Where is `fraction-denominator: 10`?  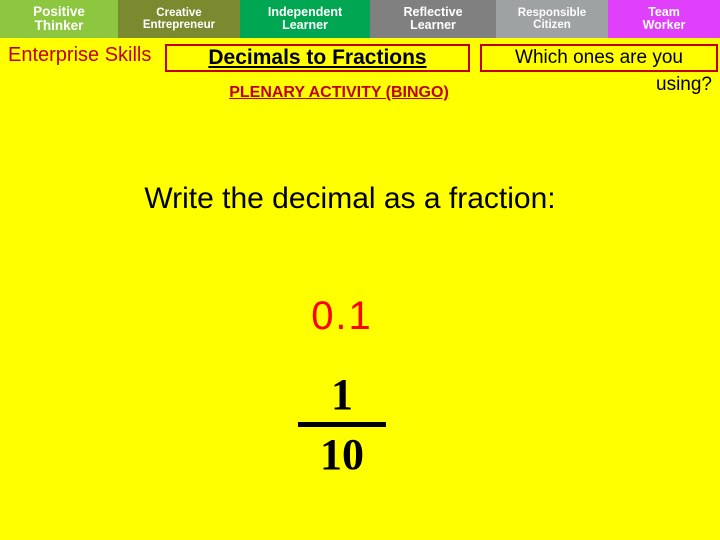
fraction-denominator: 10 is located at coordinates (342, 454).